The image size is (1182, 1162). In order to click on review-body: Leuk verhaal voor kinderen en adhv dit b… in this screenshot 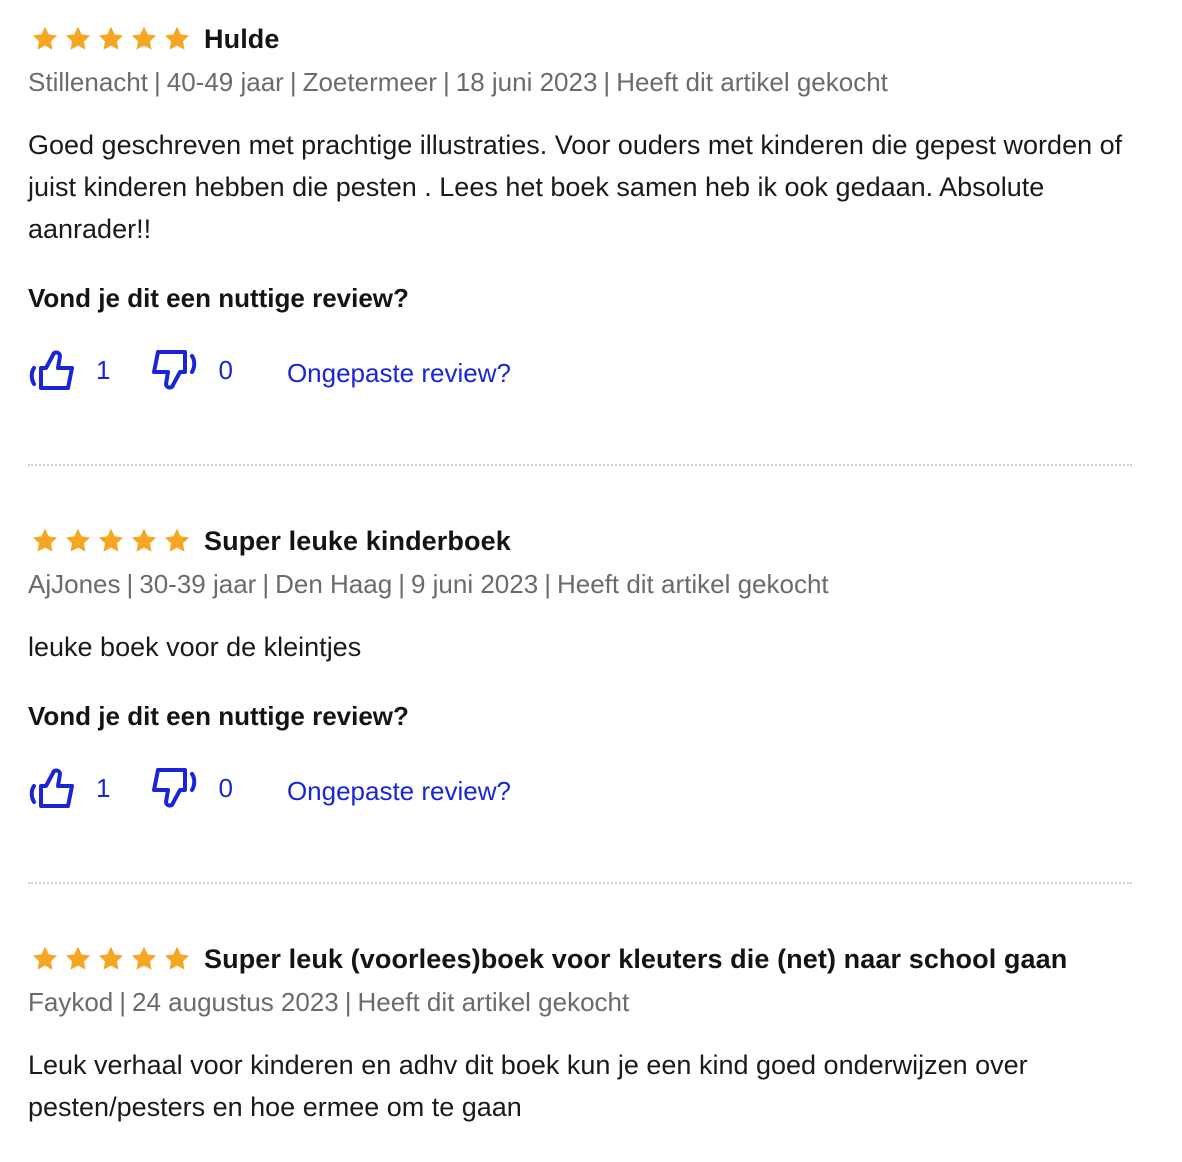, I will do `click(528, 1086)`.